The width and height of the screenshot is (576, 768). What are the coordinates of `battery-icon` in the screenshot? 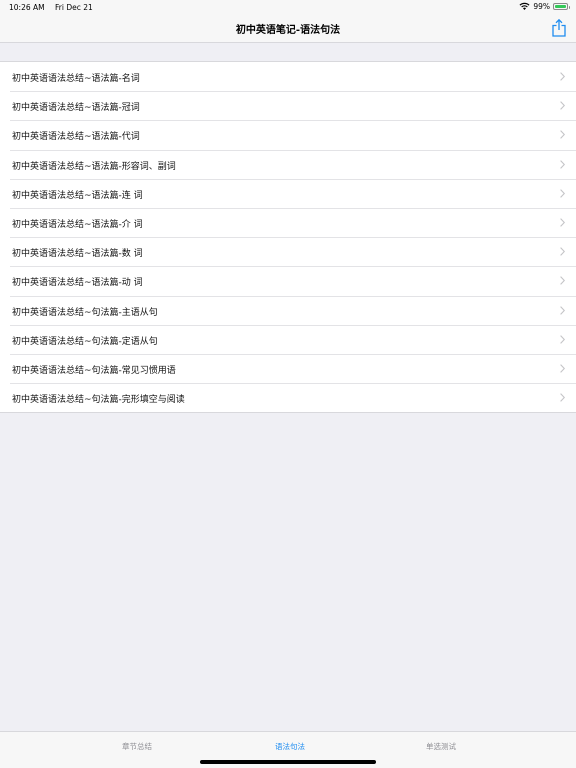 It's located at (561, 6).